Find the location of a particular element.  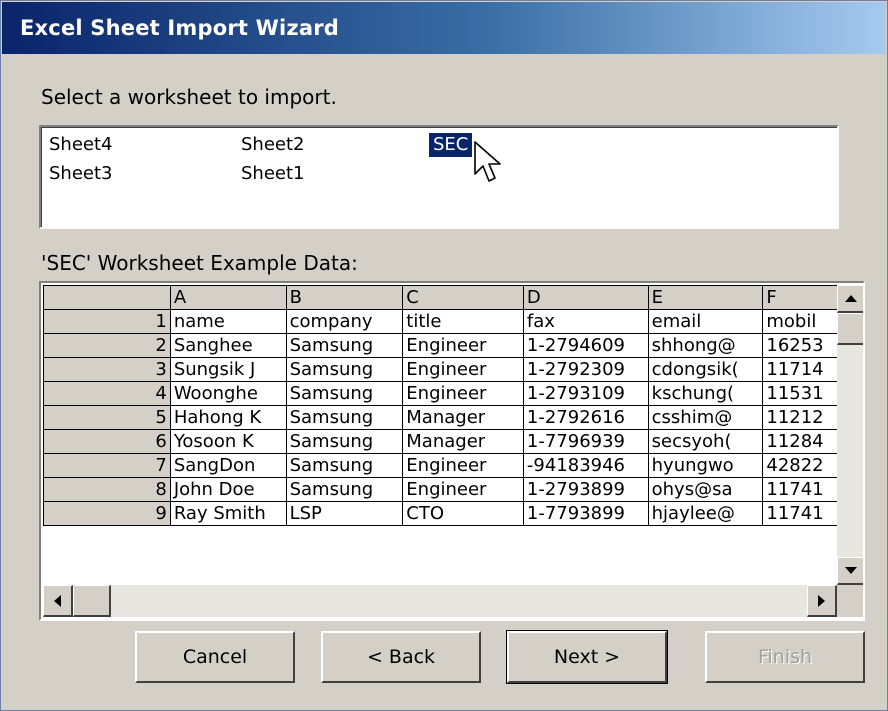

table-cell: -94183946 is located at coordinates (585, 465).